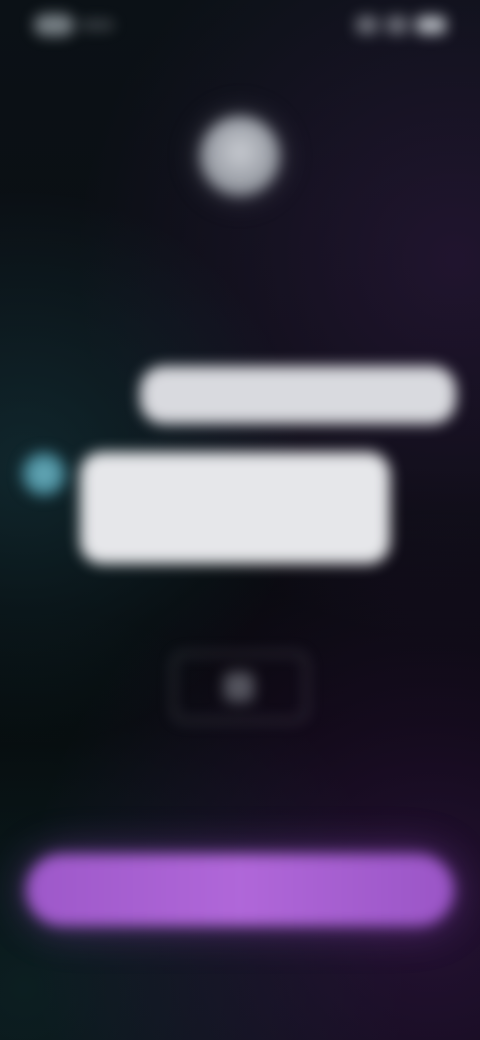 Image resolution: width=480 pixels, height=1040 pixels. I want to click on profile-avatar, so click(240, 156).